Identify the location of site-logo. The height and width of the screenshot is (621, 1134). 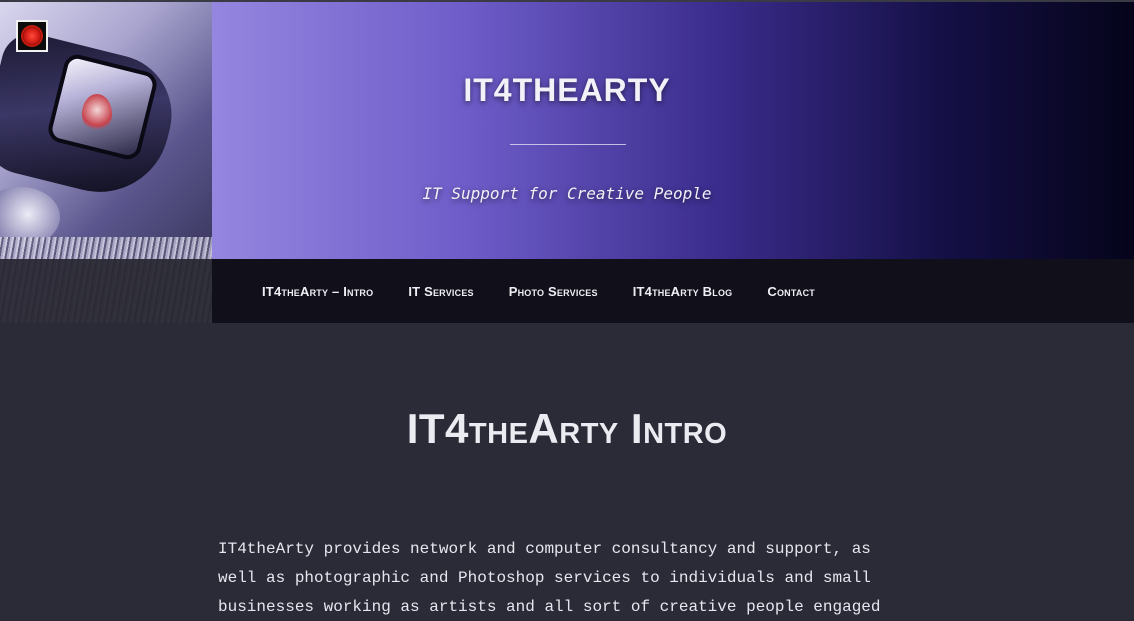
(32, 36).